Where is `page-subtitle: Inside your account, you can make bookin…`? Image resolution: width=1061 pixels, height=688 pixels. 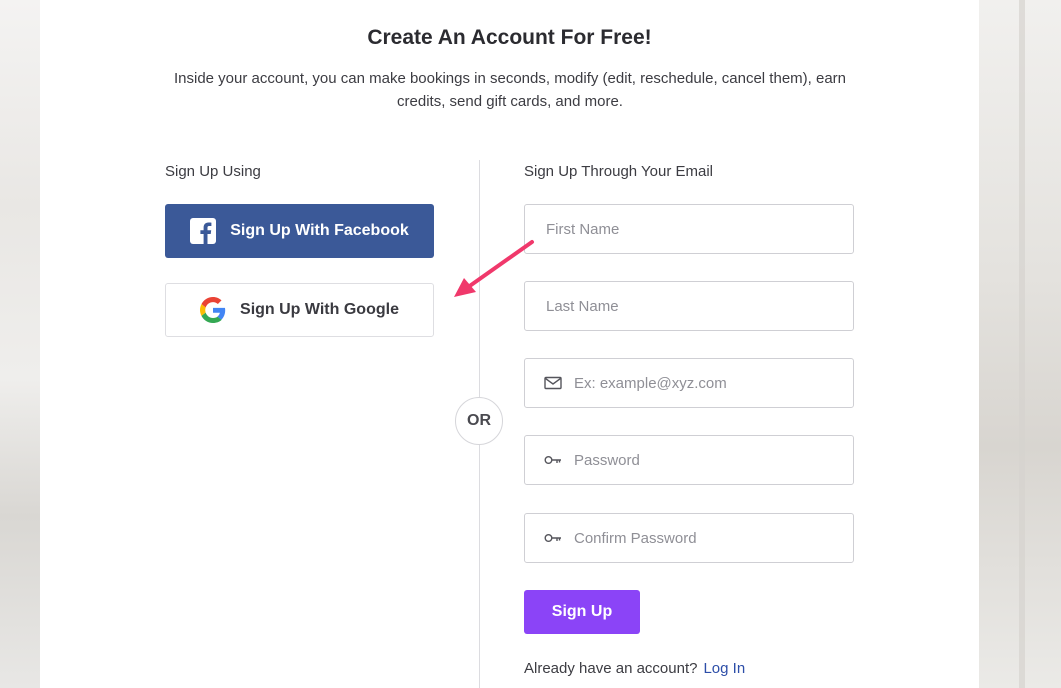
page-subtitle: Inside your account, you can make bookin… is located at coordinates (510, 90).